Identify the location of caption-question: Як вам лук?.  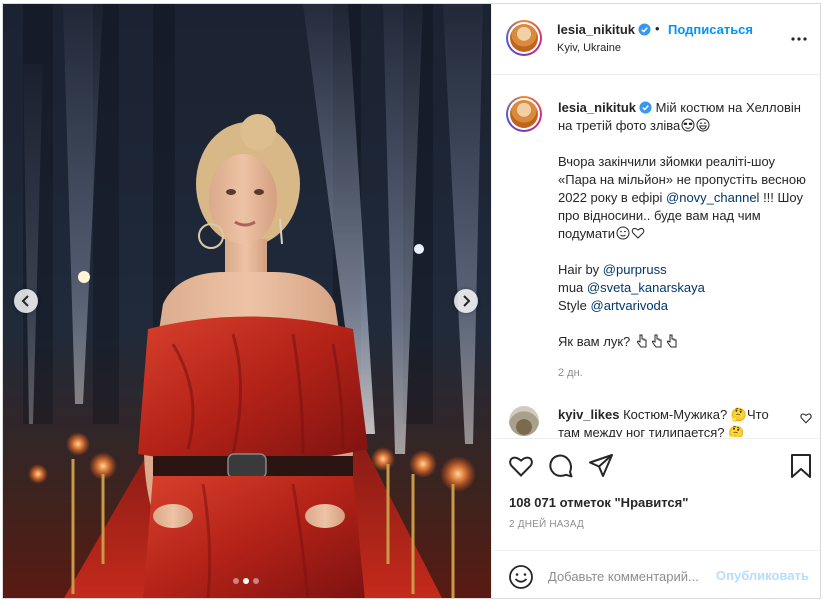
(596, 341).